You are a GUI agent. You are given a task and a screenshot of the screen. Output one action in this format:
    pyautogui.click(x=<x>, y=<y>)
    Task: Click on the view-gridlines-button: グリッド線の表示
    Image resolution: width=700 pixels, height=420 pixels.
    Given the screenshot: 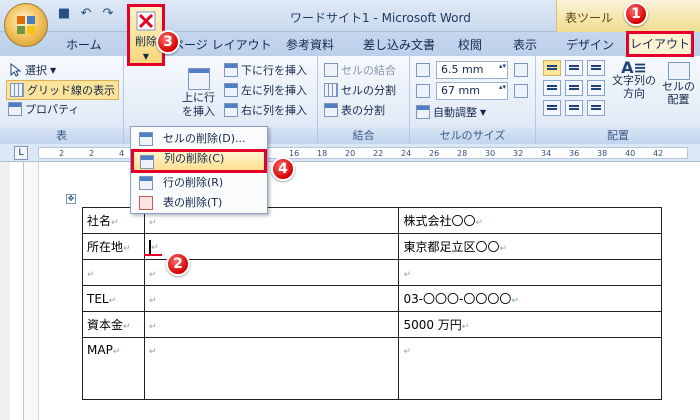 What is the action you would take?
    pyautogui.click(x=62, y=90)
    